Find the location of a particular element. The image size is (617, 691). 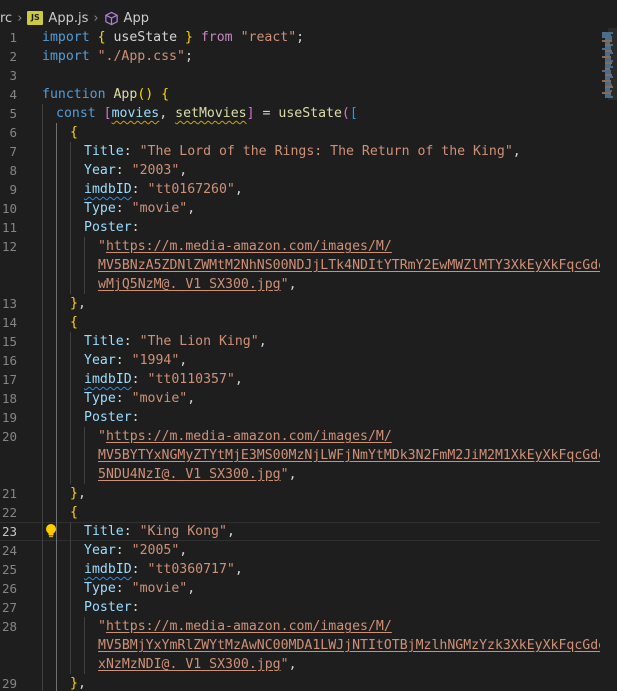

code-line: 8 Year: "2003", is located at coordinates (300, 170).